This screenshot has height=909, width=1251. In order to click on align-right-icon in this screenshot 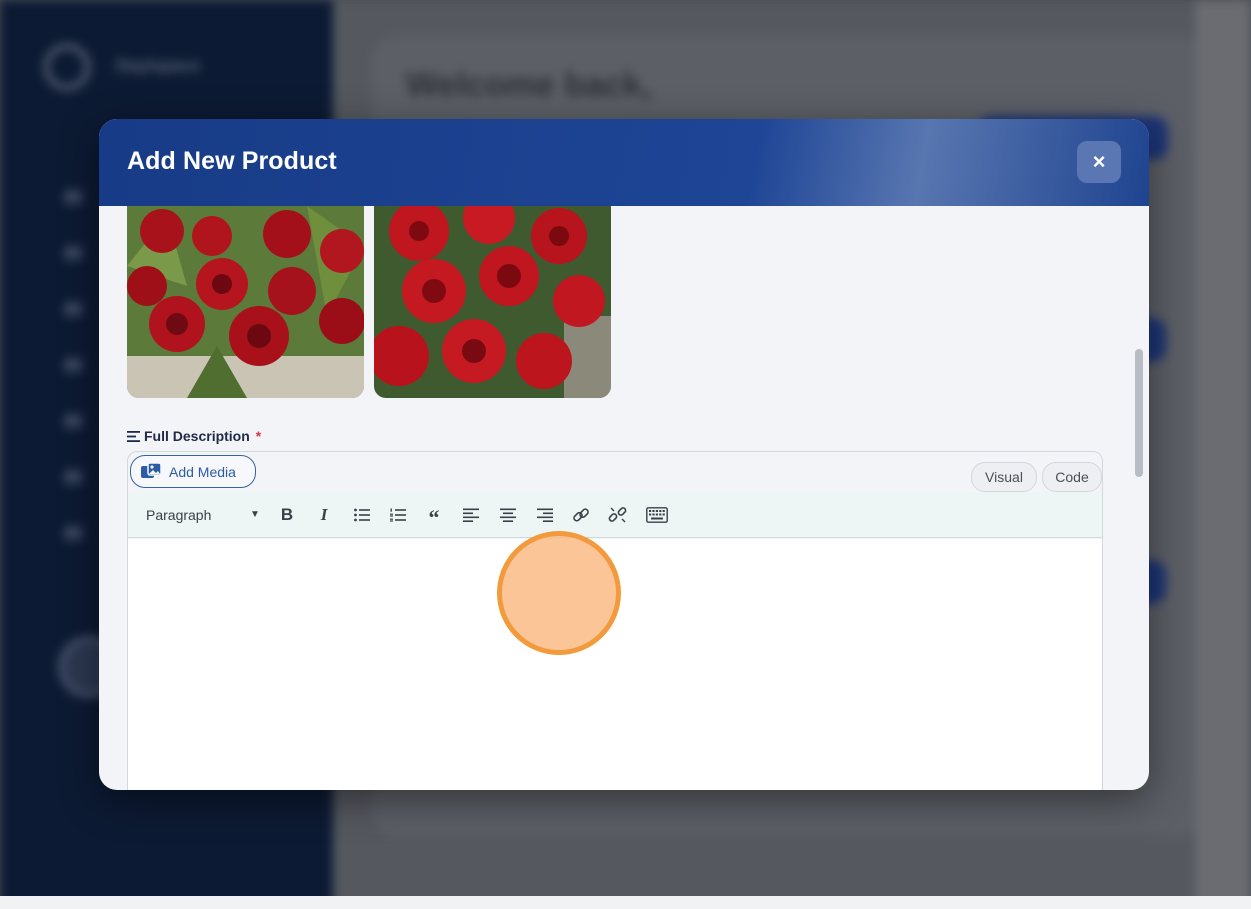, I will do `click(545, 515)`.